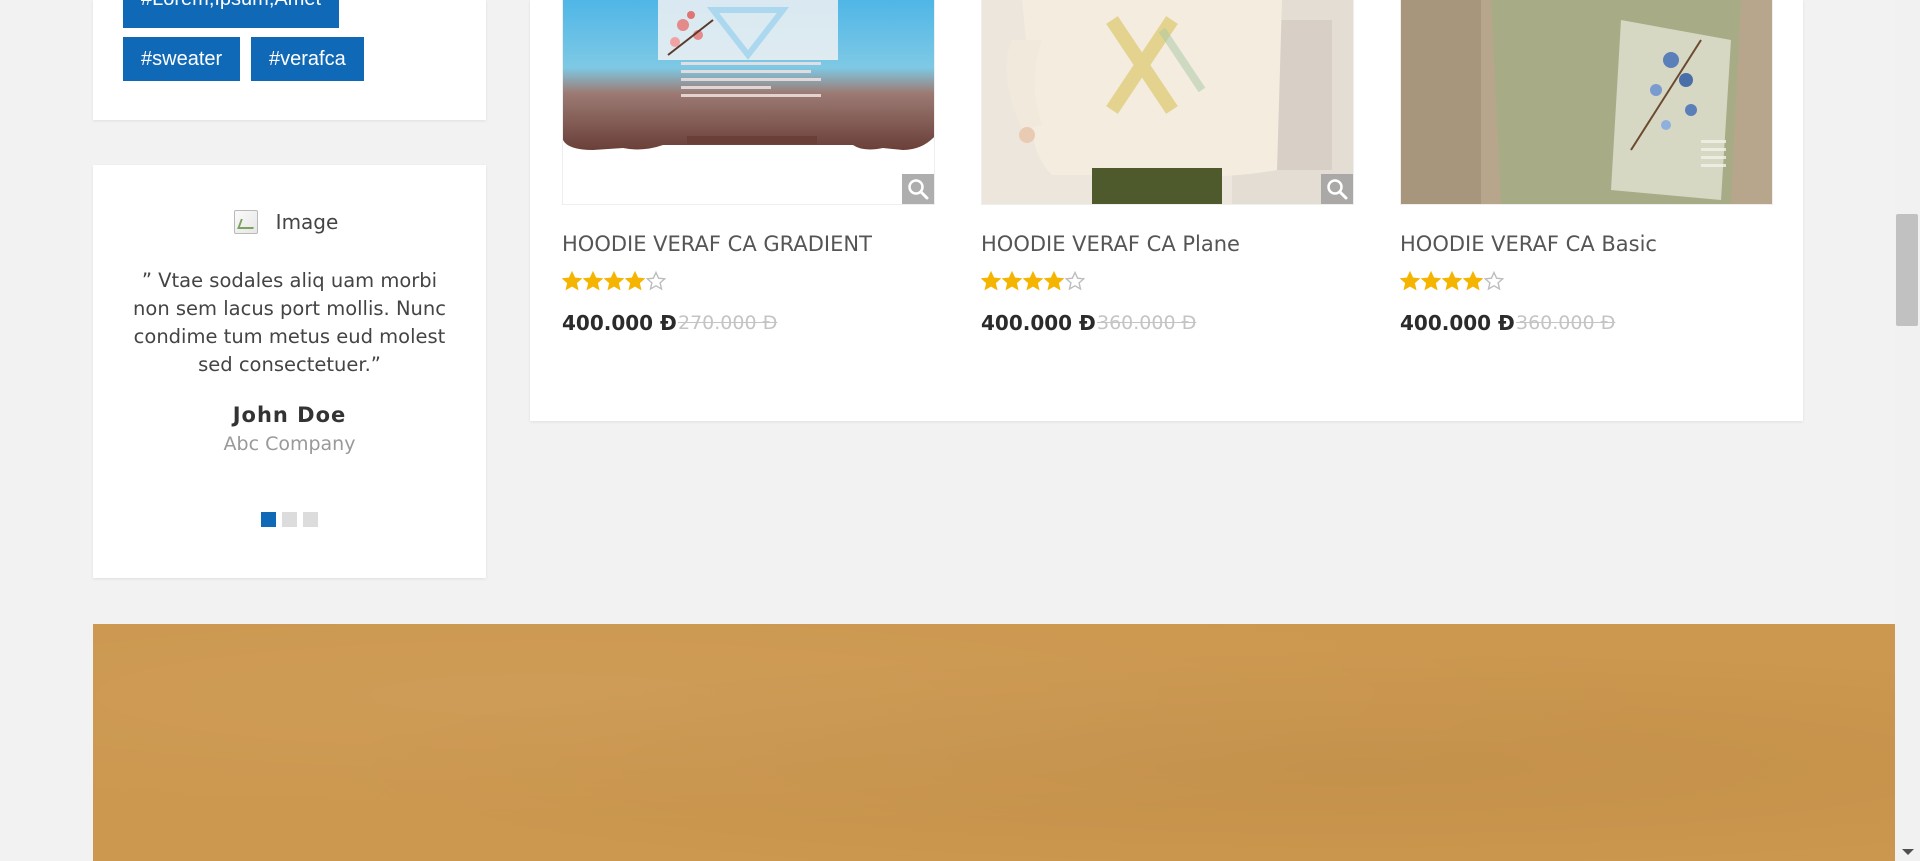  Describe the element at coordinates (1907, 430) in the screenshot. I see `page-scrollbar` at that location.